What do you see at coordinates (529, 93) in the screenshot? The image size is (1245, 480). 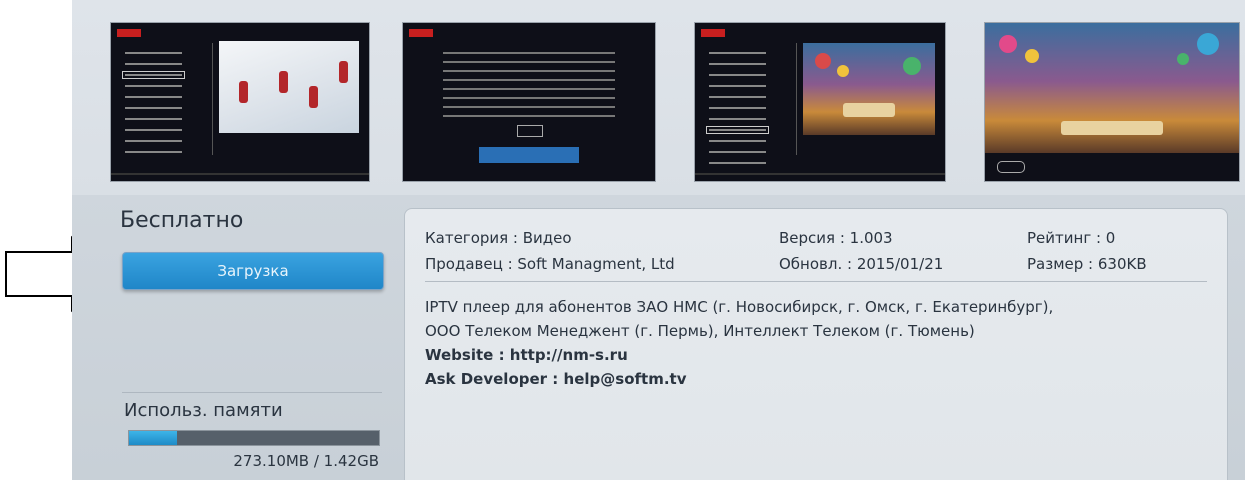 I see `dialog-preview` at bounding box center [529, 93].